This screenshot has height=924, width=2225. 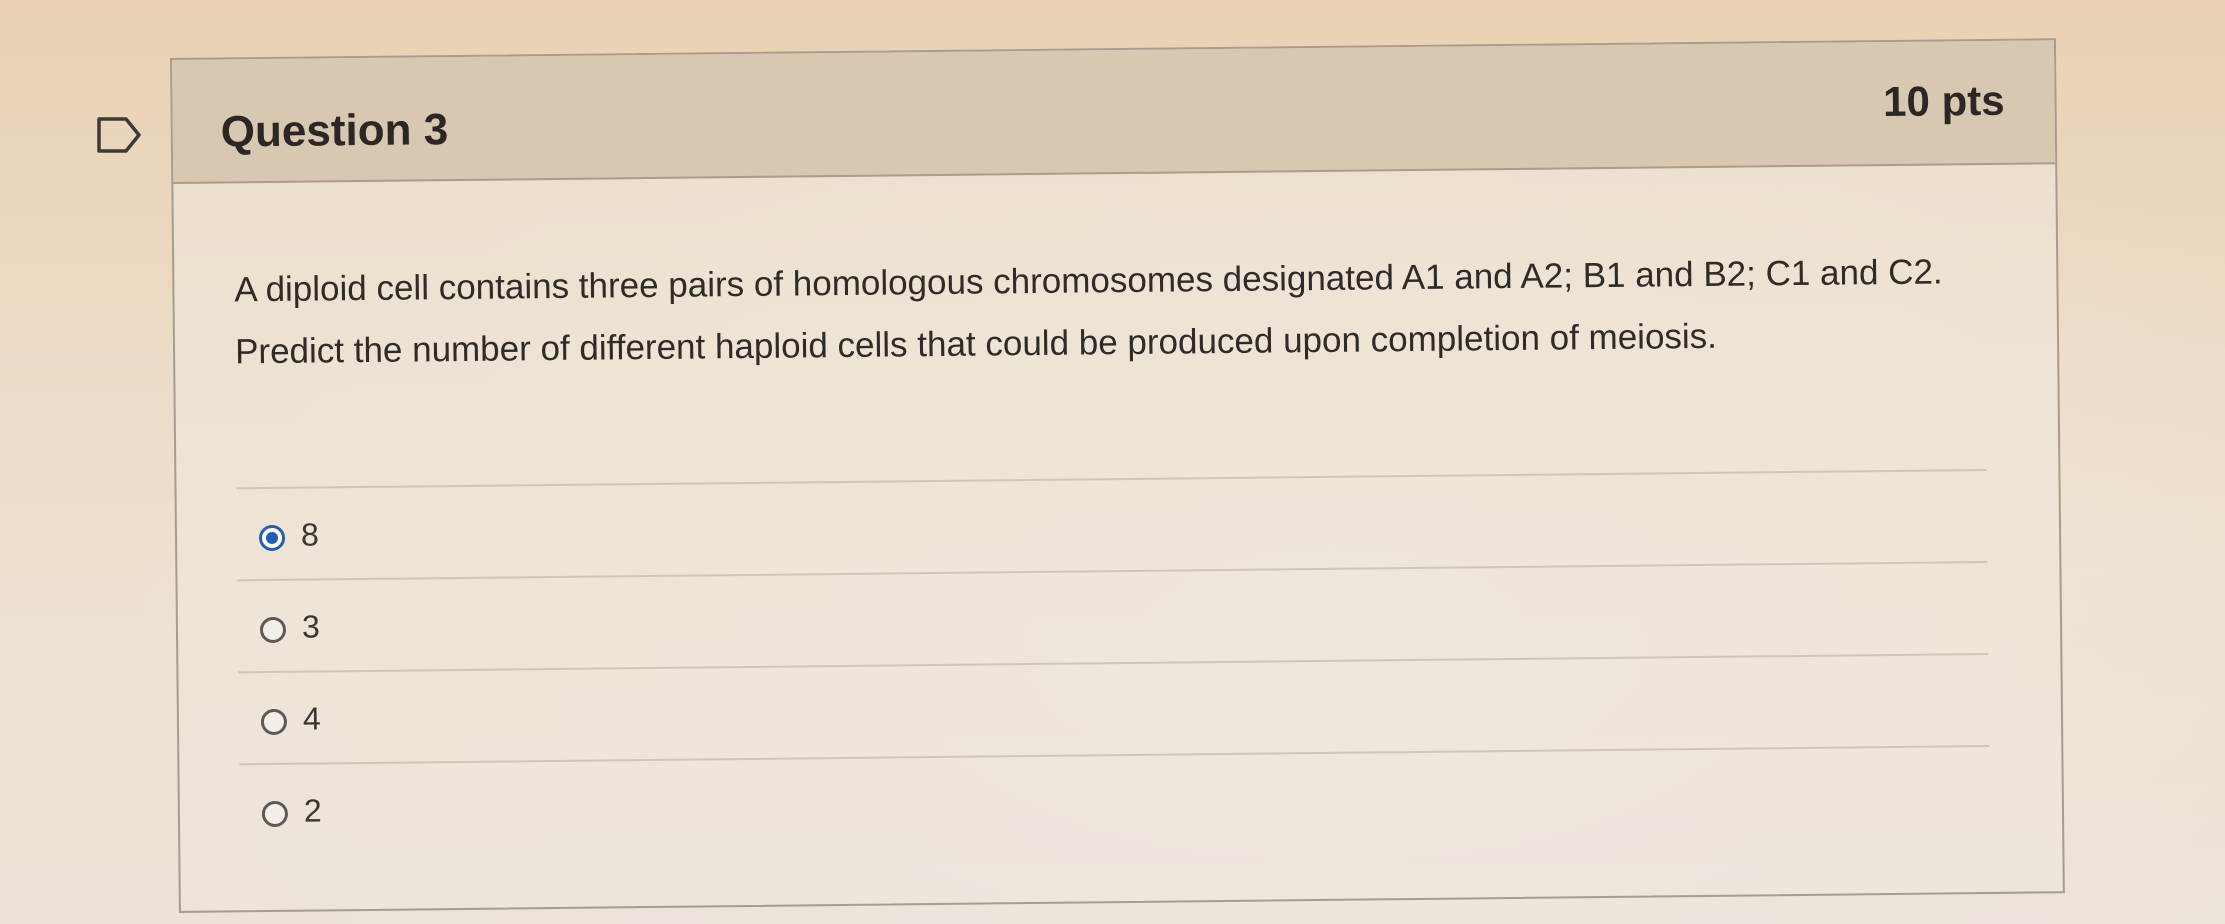 I want to click on flag-question-icon, so click(x=119, y=135).